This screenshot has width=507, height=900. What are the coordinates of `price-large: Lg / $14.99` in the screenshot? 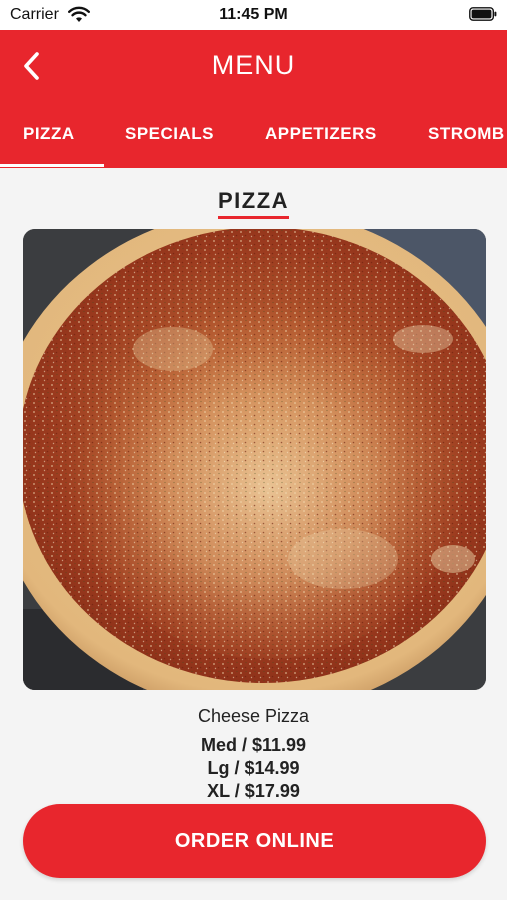 It's located at (253, 768).